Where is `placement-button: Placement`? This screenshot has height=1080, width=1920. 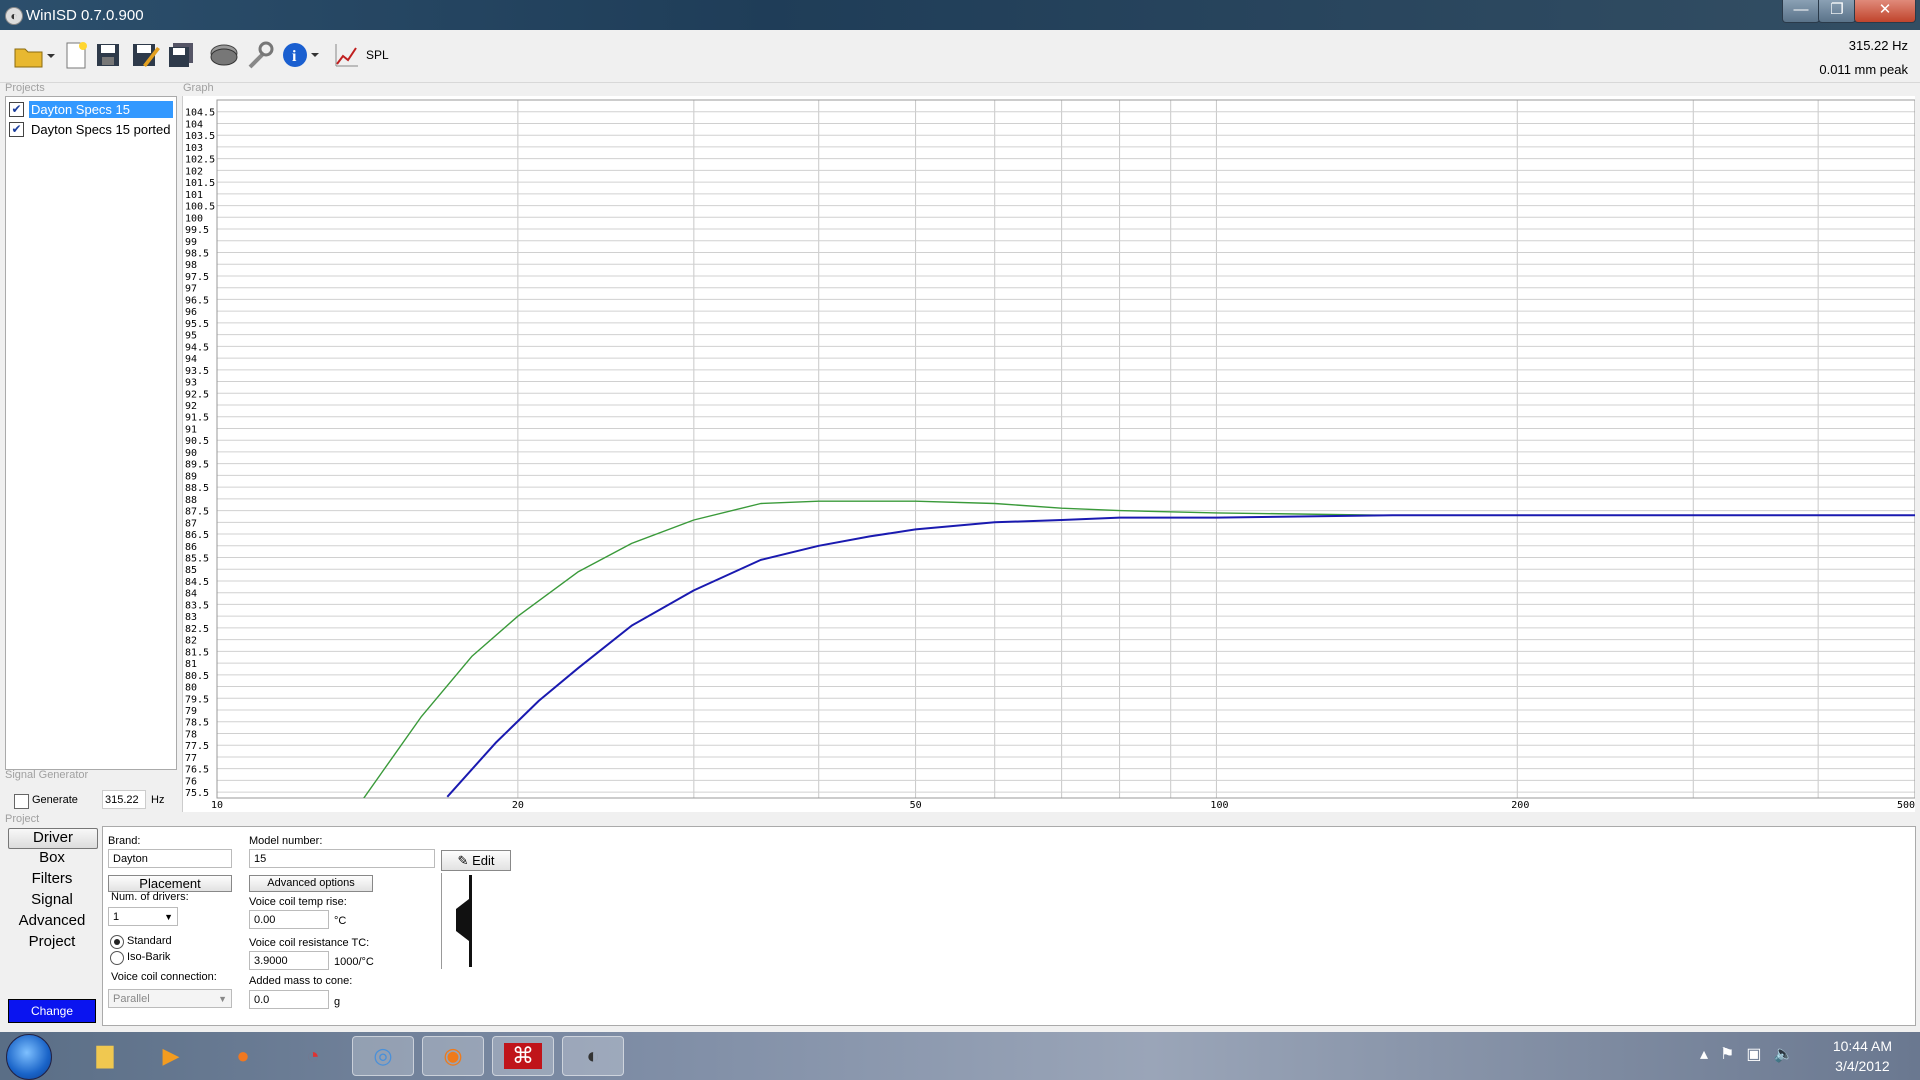 placement-button: Placement is located at coordinates (170, 883).